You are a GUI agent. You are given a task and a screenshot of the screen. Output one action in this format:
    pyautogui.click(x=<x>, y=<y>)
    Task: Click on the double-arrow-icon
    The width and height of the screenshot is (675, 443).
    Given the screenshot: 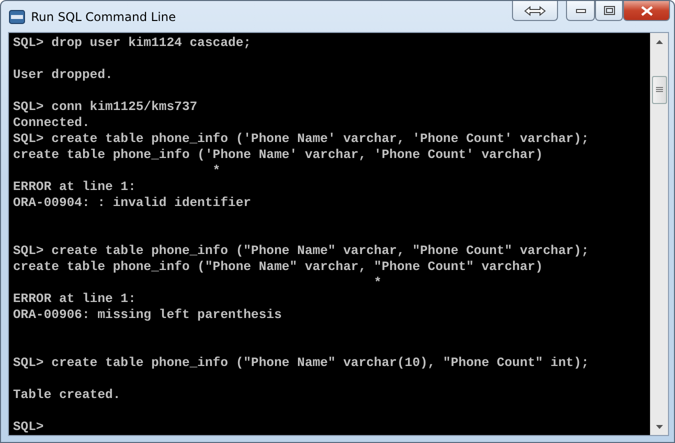 What is the action you would take?
    pyautogui.click(x=535, y=11)
    